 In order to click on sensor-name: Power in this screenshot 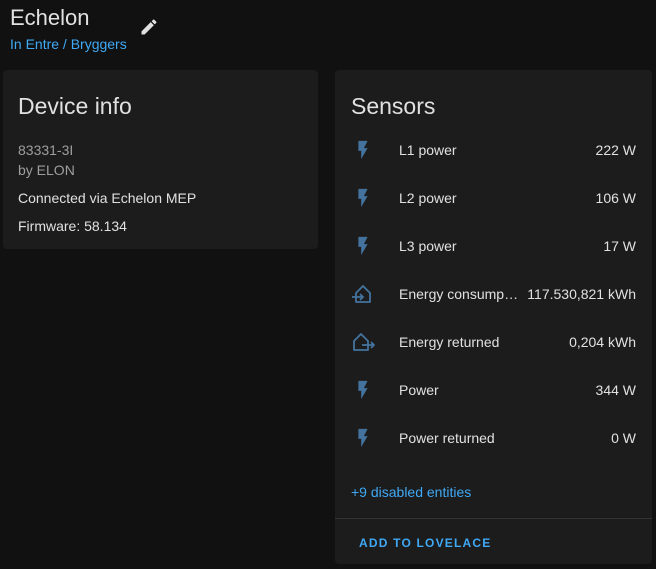, I will do `click(419, 390)`.